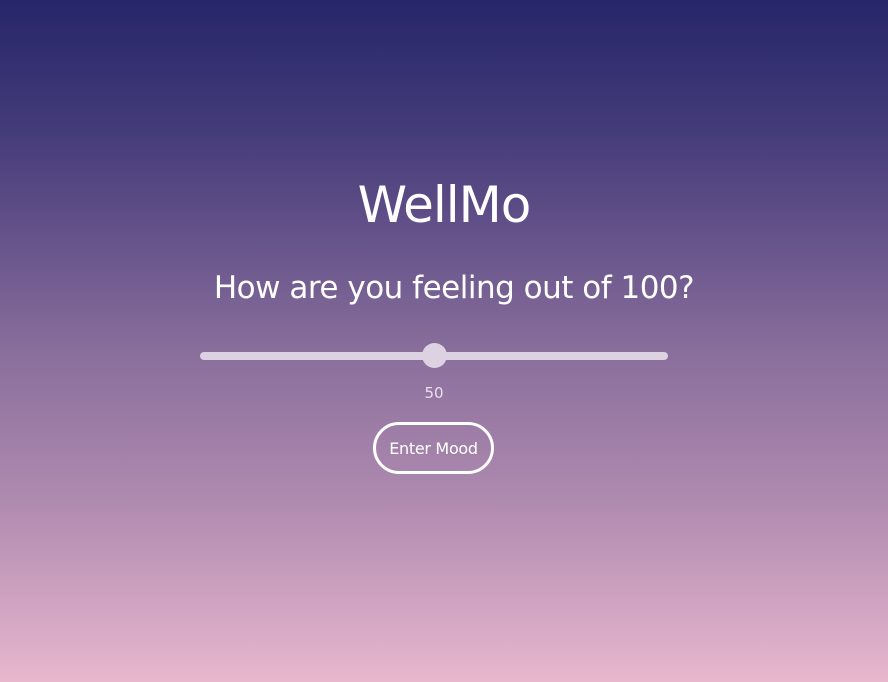  What do you see at coordinates (444, 205) in the screenshot?
I see `app-title: WellMo` at bounding box center [444, 205].